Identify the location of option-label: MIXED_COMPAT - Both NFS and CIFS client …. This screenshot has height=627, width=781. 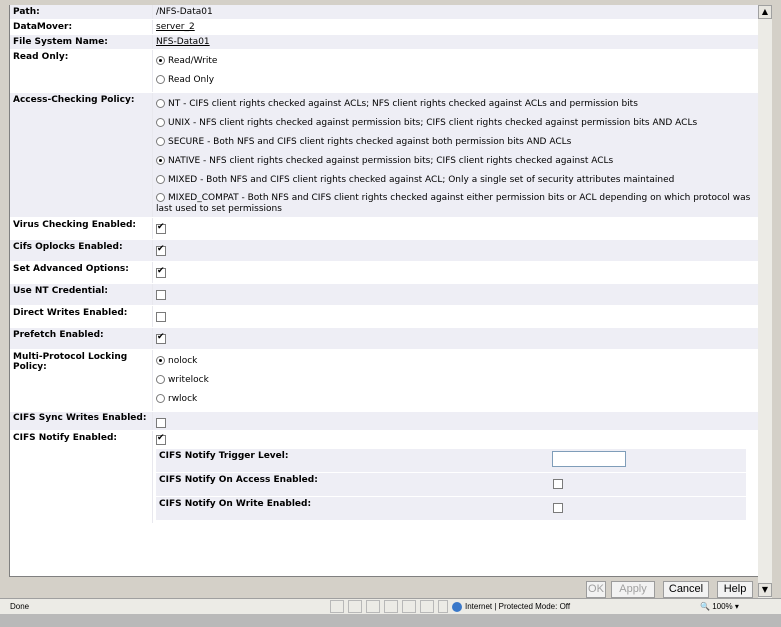
(453, 203).